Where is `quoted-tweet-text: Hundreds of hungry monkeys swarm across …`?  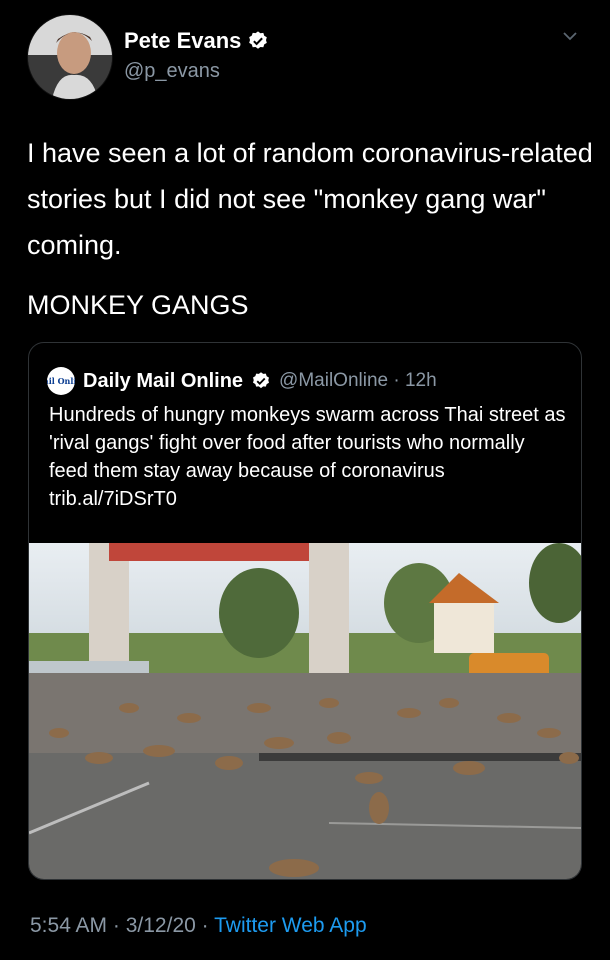
quoted-tweet-text: Hundreds of hungry monkeys swarm across … is located at coordinates (307, 457).